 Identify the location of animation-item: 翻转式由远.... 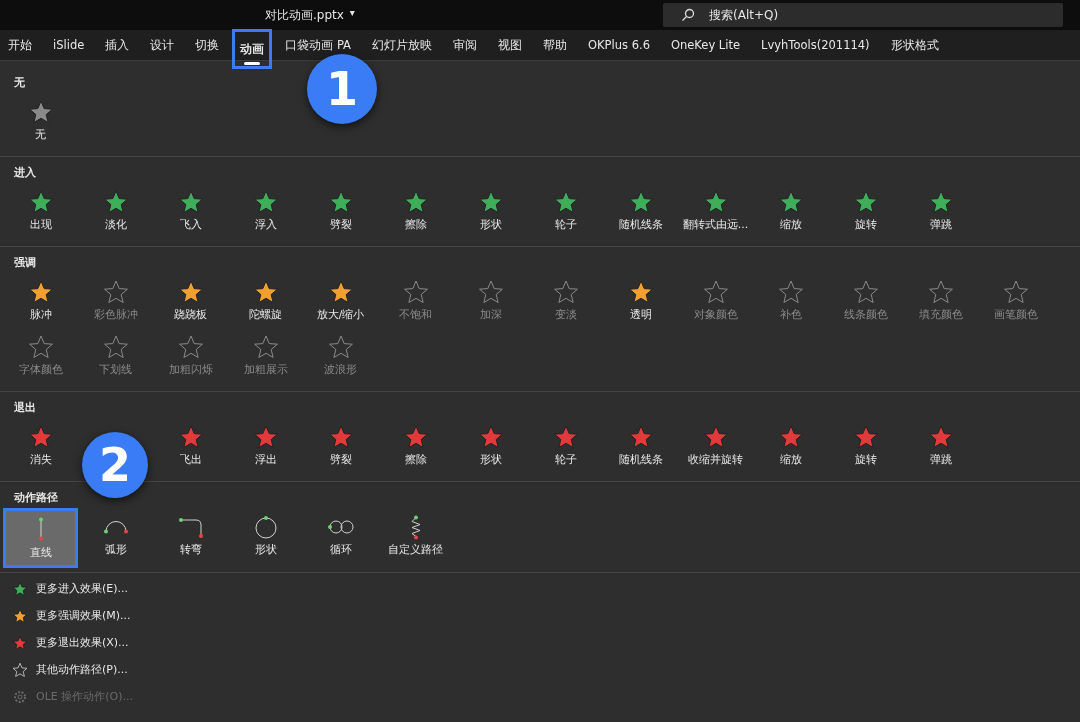
(715, 210).